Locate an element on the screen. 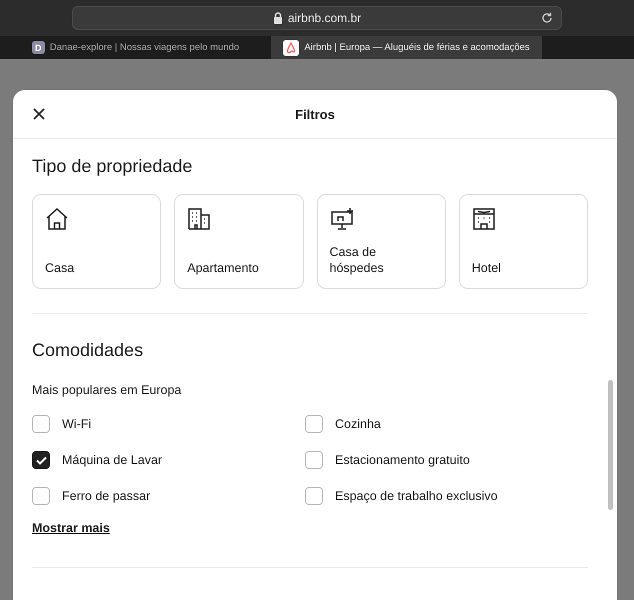 The image size is (634, 600). address-bar: airbnb.com.br is located at coordinates (317, 18).